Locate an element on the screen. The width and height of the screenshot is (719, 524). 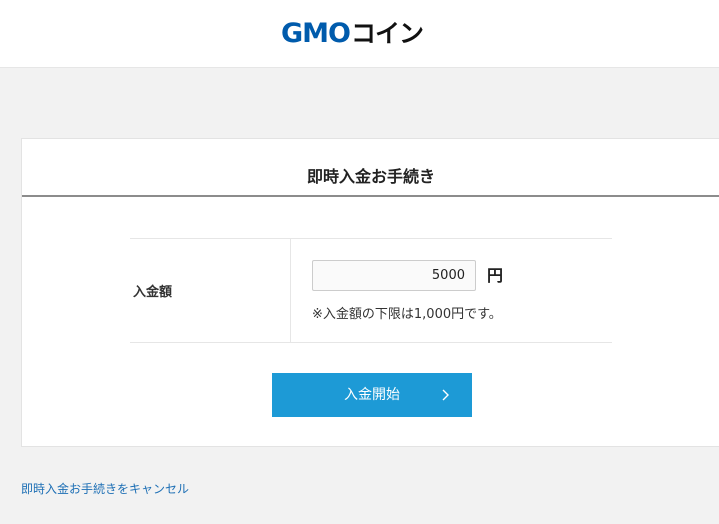
amount-input is located at coordinates (394, 275).